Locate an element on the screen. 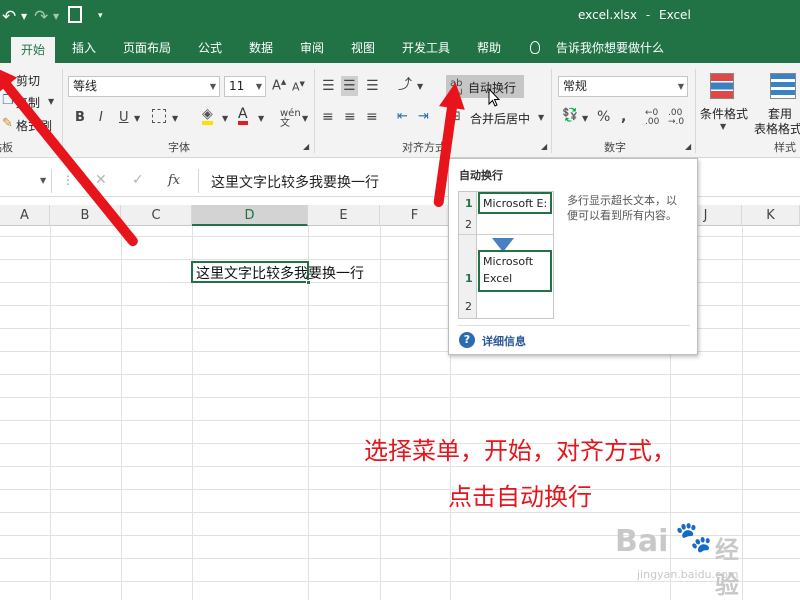 The height and width of the screenshot is (600, 800). conditional-formatting-icon is located at coordinates (722, 86).